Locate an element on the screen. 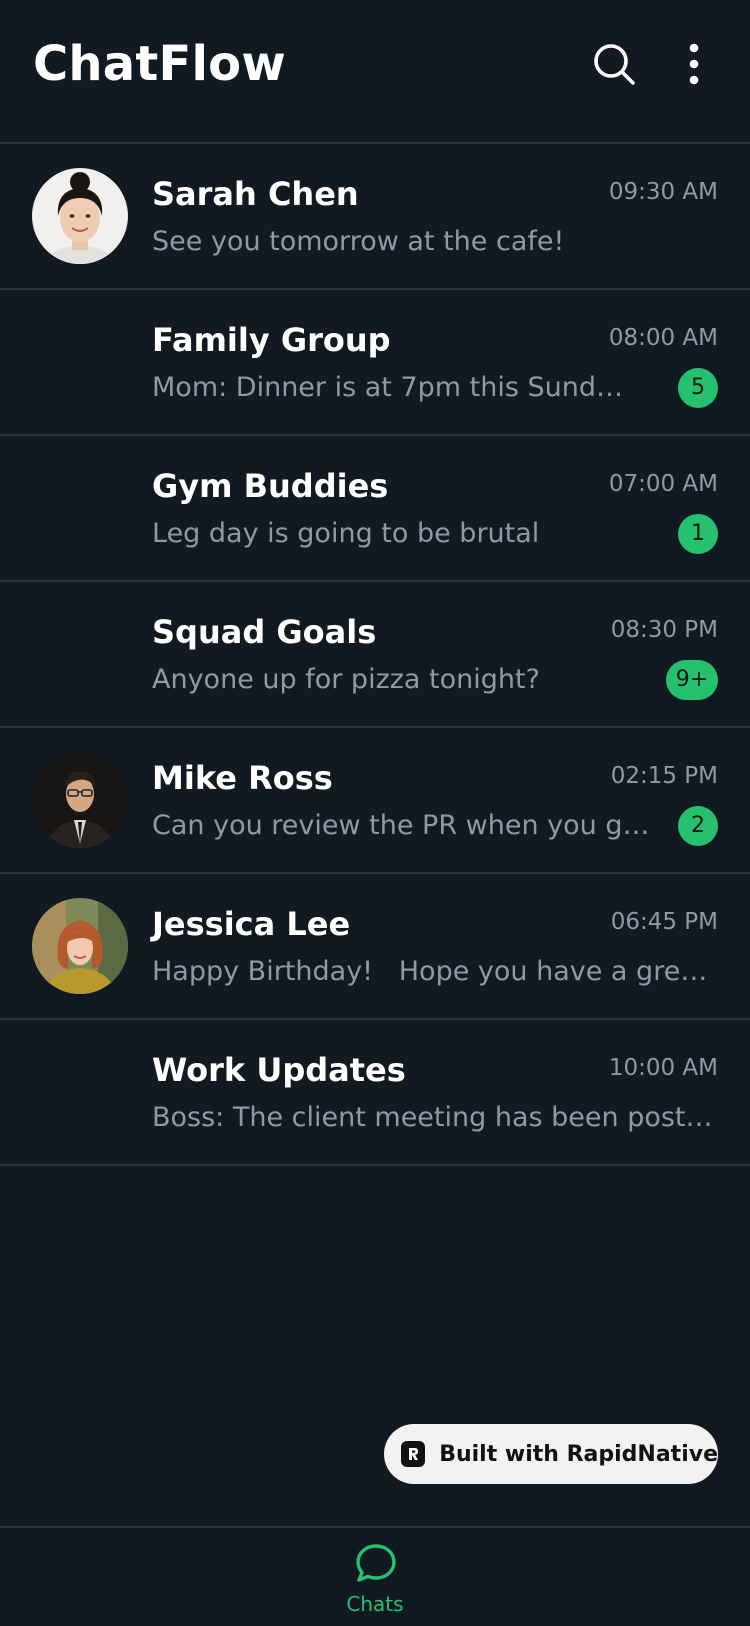  built-with-label: Built with RapidNative is located at coordinates (578, 1454).